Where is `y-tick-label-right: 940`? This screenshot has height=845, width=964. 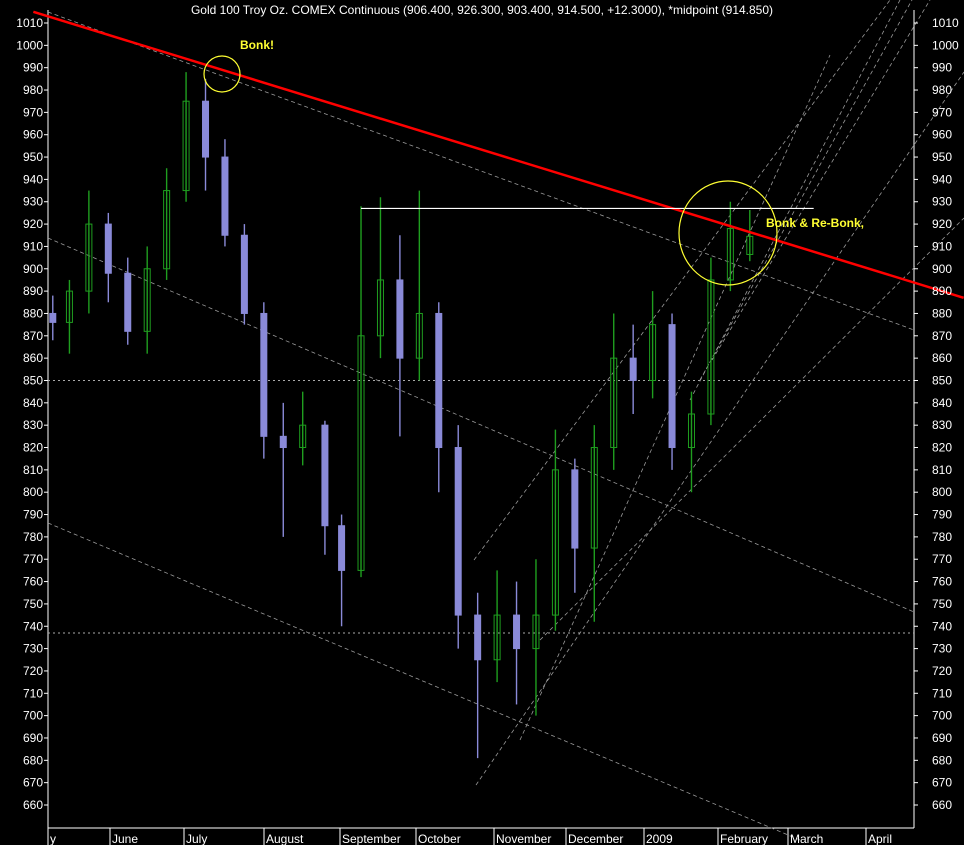
y-tick-label-right: 940 is located at coordinates (942, 179).